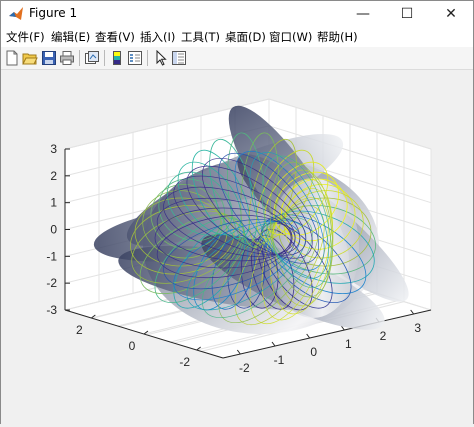  I want to click on z-tick-label: 0, so click(53, 230).